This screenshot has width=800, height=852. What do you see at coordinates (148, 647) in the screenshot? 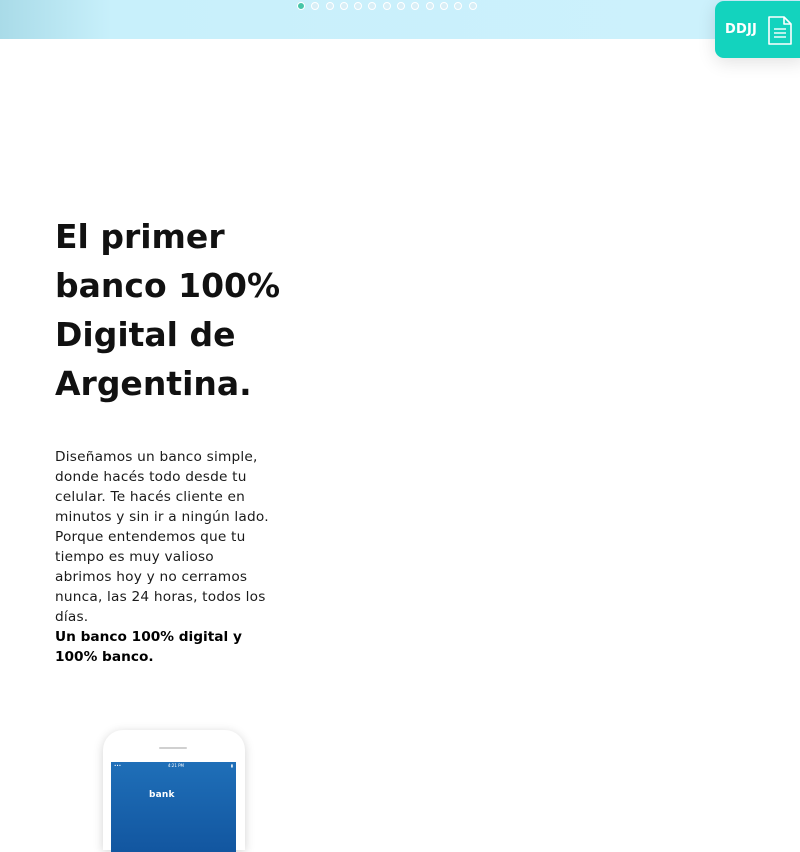
I see `hero-tagline: Un banco 100% digital y 100% banco.` at bounding box center [148, 647].